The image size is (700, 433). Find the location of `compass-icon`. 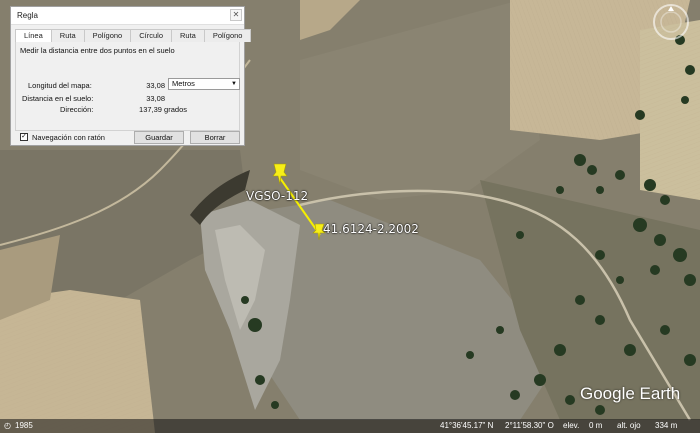

compass-icon is located at coordinates (671, 22).